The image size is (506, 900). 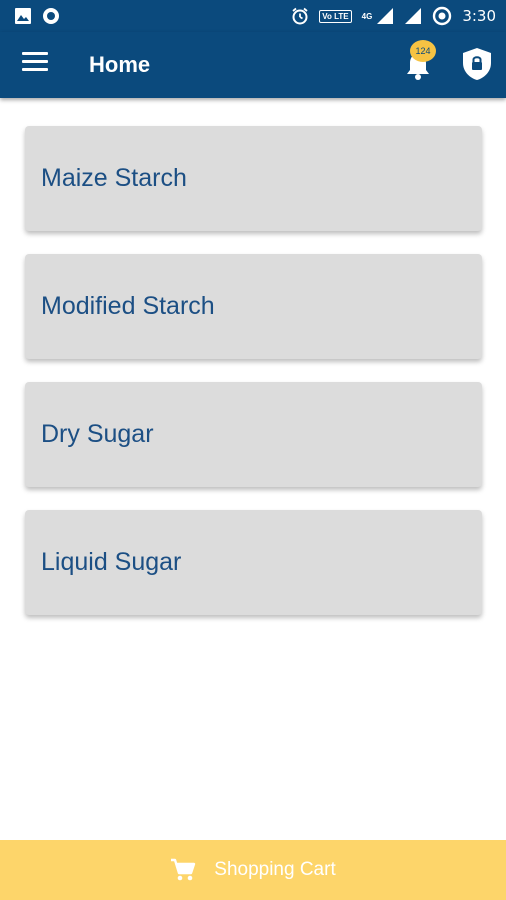 What do you see at coordinates (275, 869) in the screenshot?
I see `shopping-cart-label: Shopping Cart` at bounding box center [275, 869].